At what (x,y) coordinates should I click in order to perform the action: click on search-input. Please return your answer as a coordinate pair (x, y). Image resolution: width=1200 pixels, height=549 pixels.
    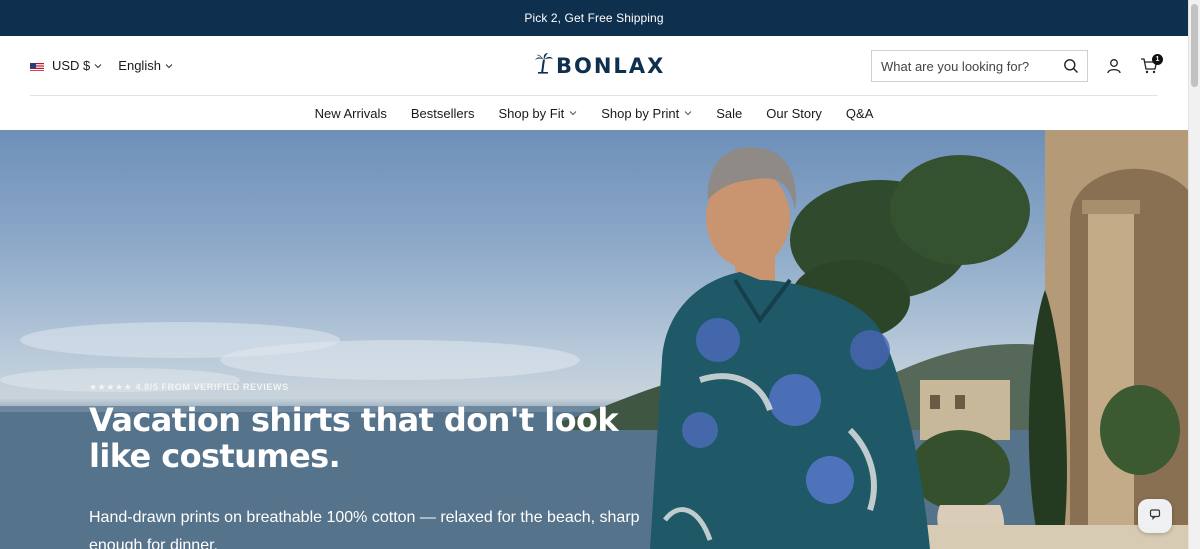
    Looking at the image, I should click on (966, 66).